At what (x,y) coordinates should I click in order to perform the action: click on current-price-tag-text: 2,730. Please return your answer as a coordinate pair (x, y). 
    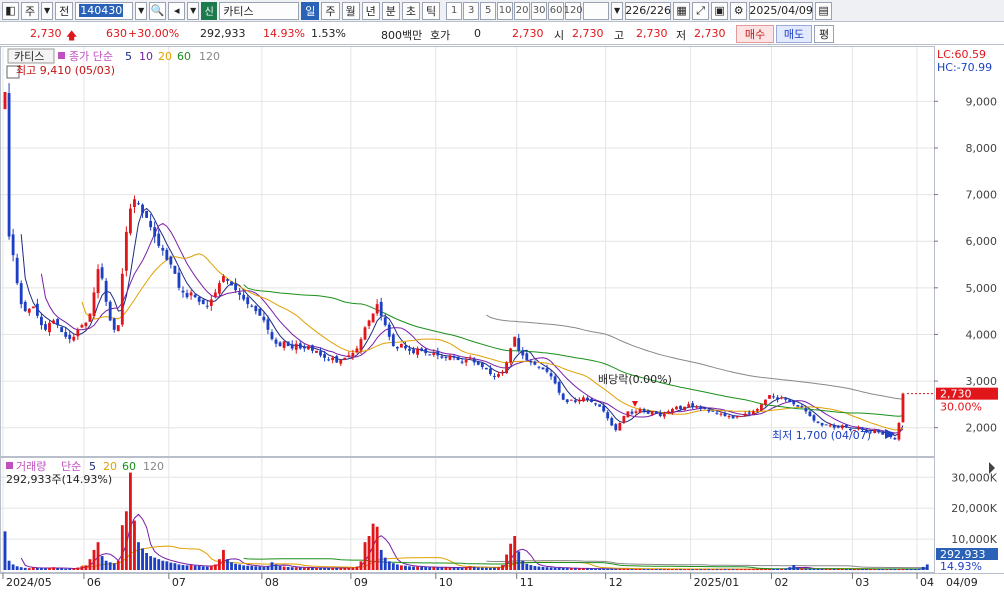
    Looking at the image, I should click on (956, 394).